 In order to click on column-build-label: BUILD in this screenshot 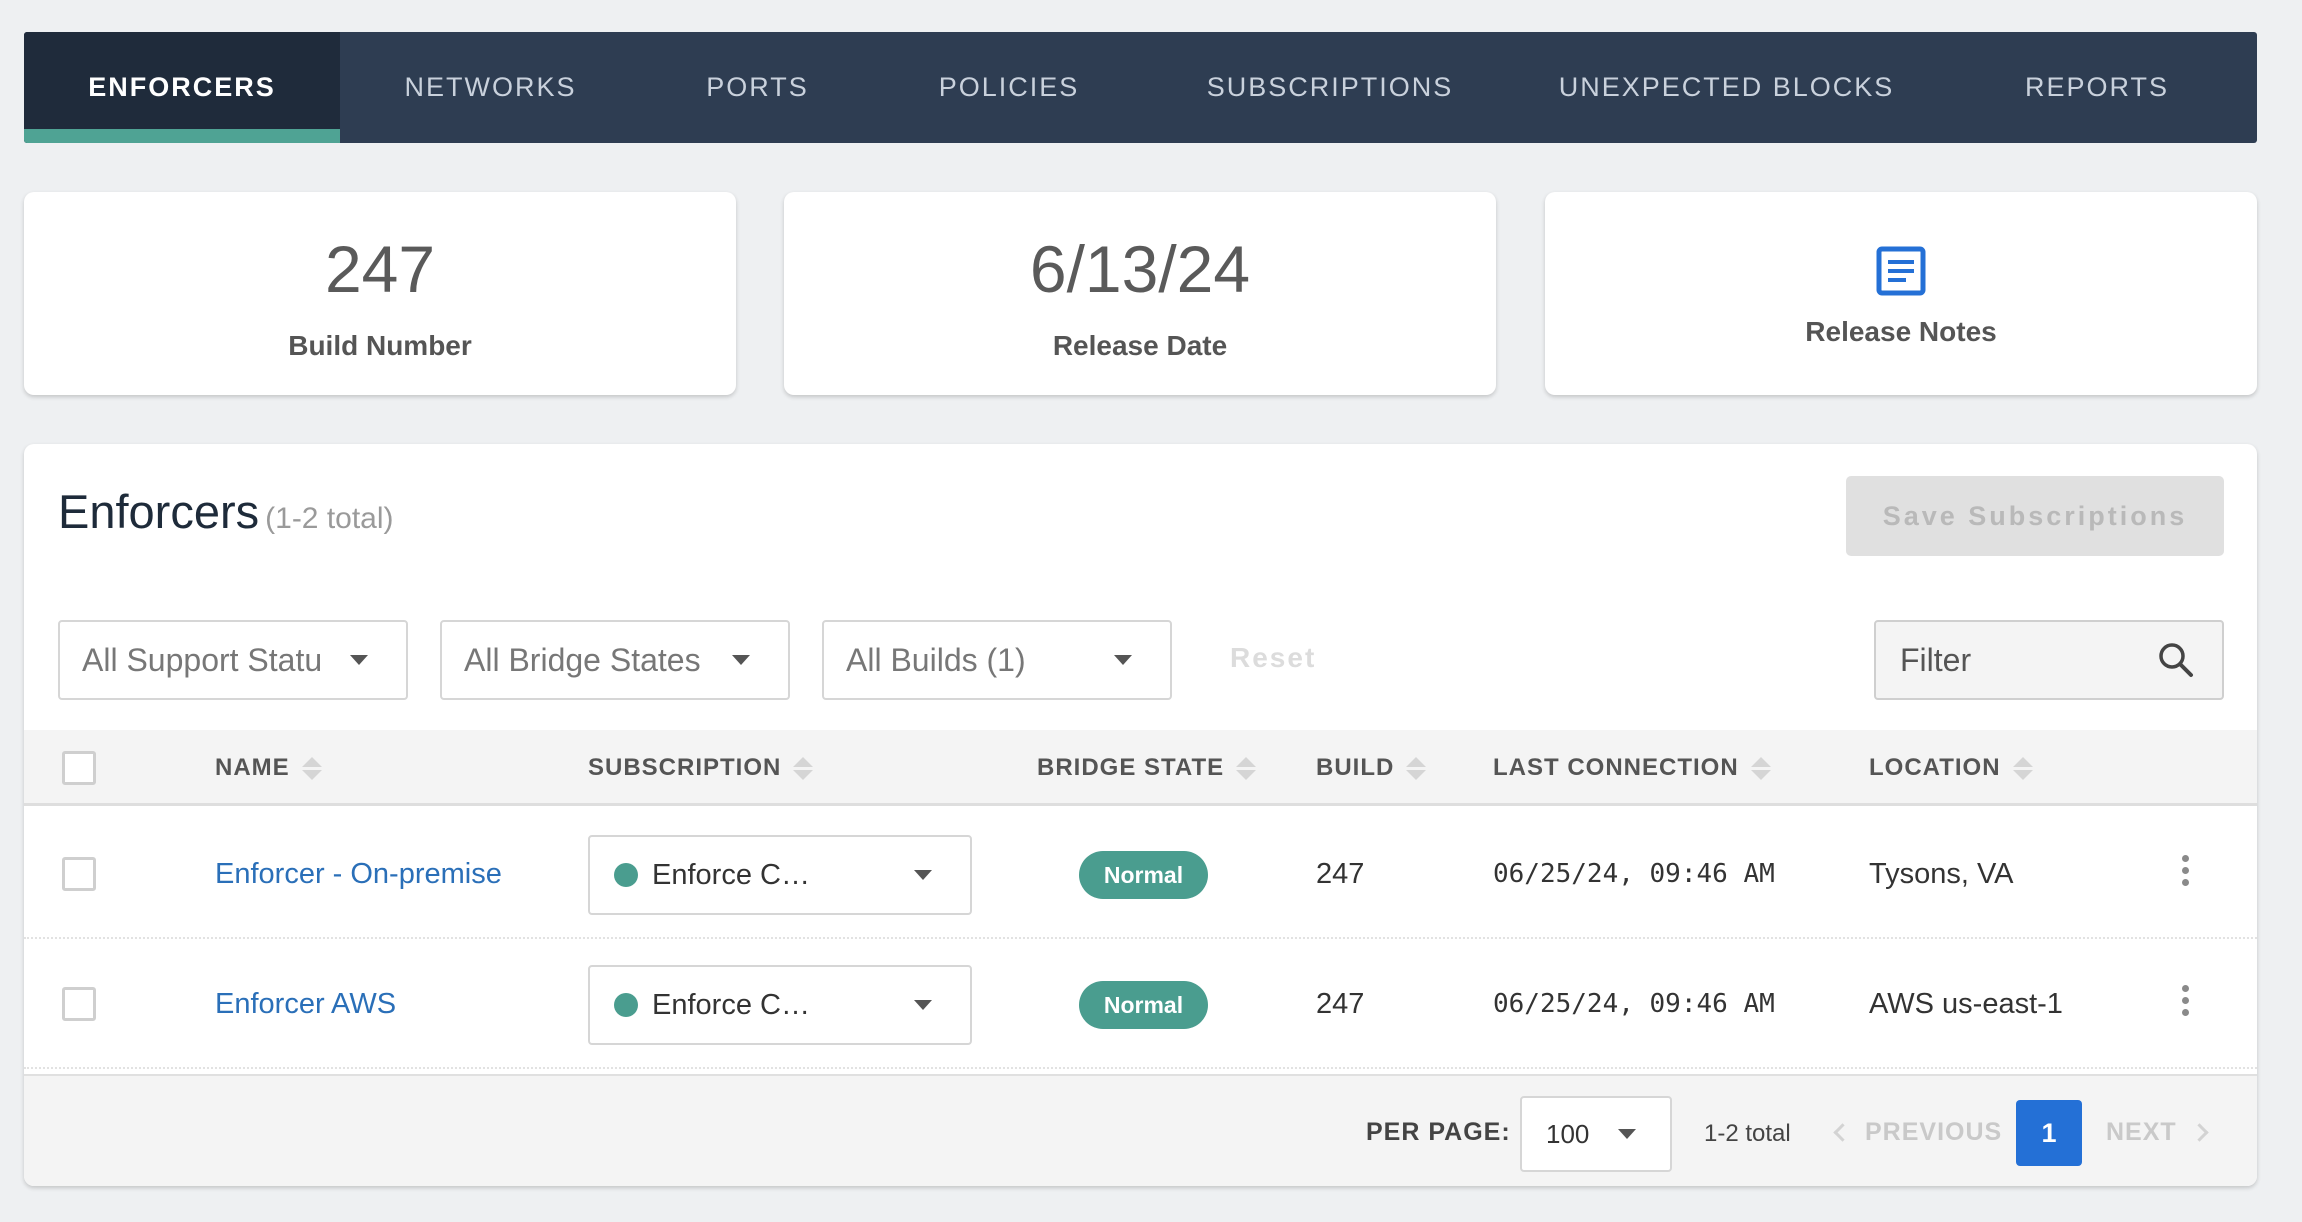, I will do `click(1355, 767)`.